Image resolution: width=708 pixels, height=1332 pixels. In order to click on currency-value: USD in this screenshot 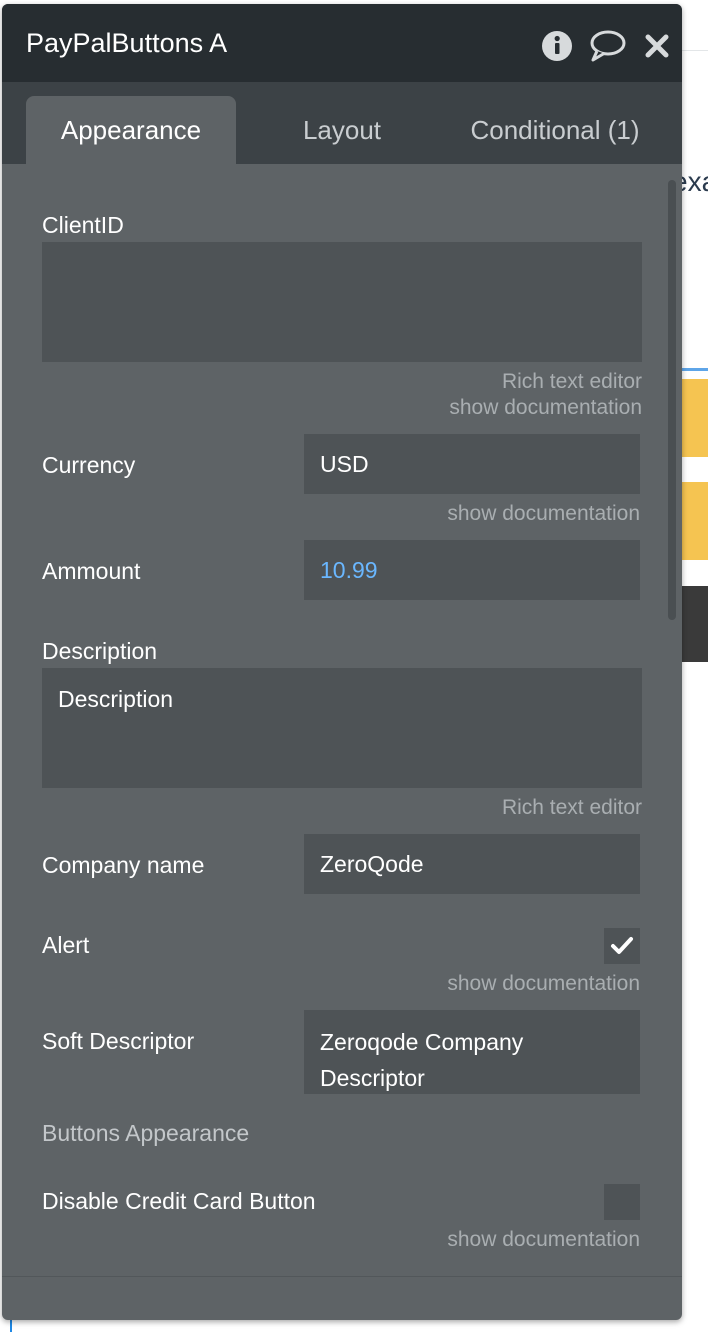, I will do `click(344, 463)`.